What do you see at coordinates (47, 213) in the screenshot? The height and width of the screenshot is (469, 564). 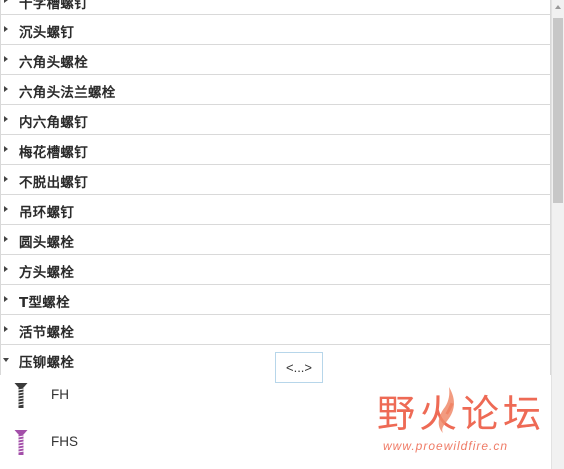 I see `tree-item-label: 吊环螺钉` at bounding box center [47, 213].